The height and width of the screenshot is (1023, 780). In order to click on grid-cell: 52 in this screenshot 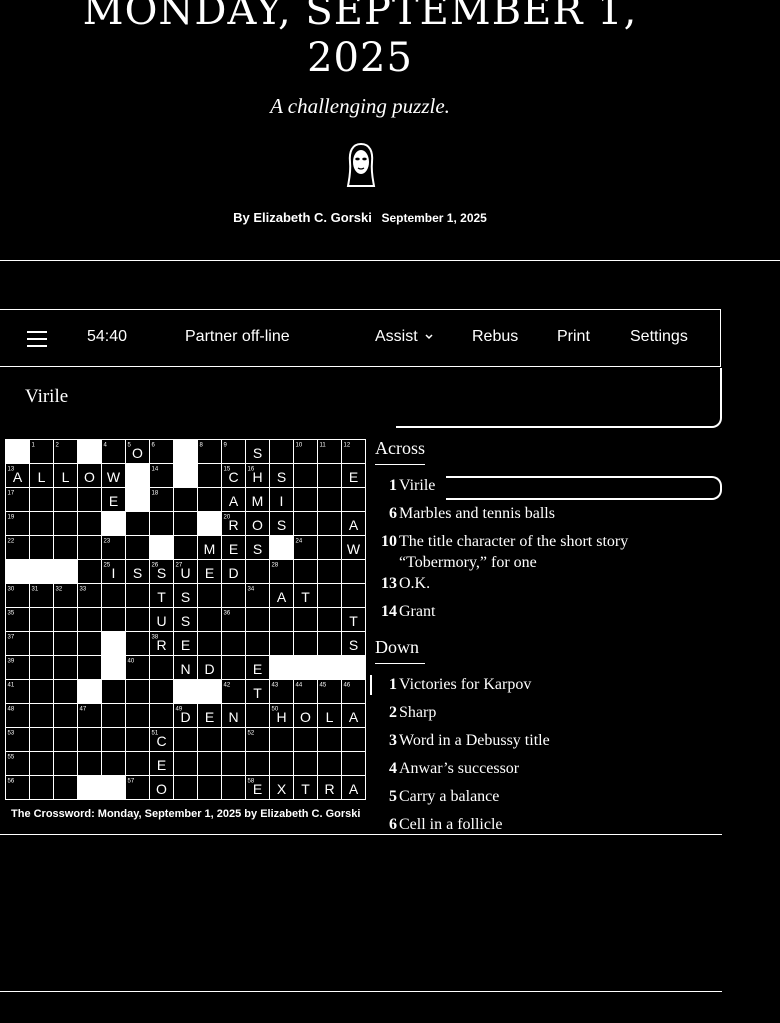, I will do `click(257, 739)`.